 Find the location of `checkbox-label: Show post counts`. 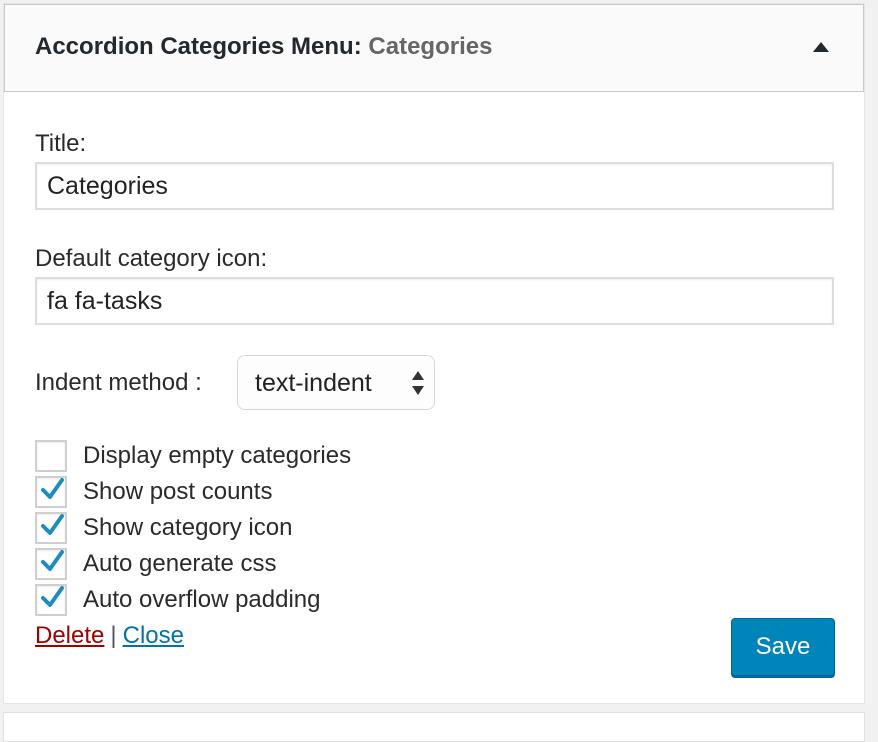

checkbox-label: Show post counts is located at coordinates (178, 491).